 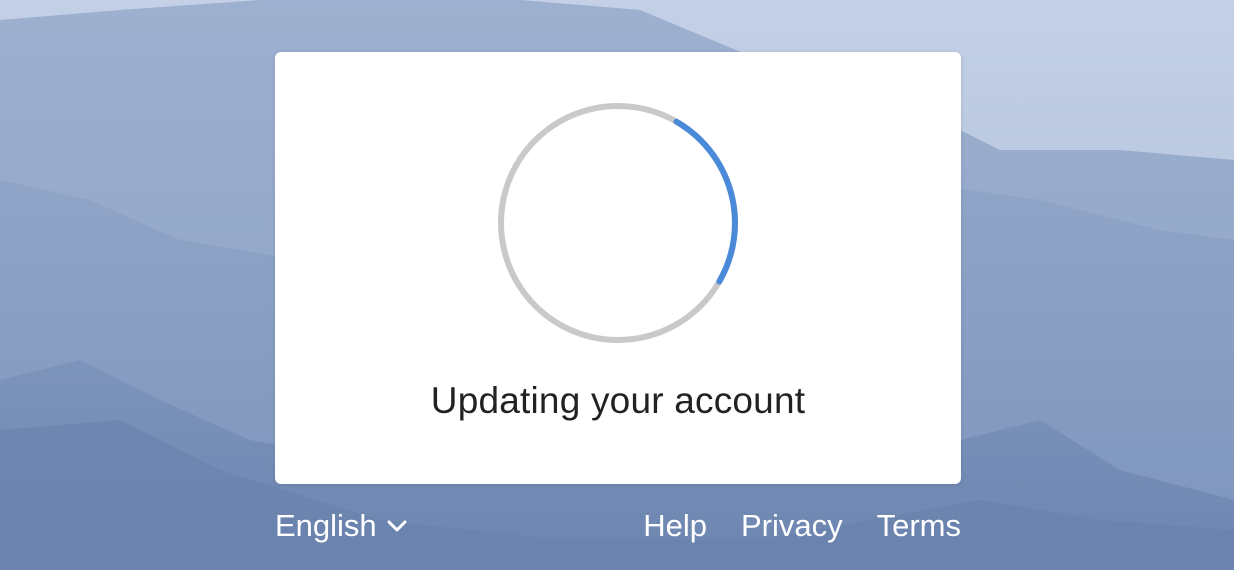 What do you see at coordinates (326, 525) in the screenshot?
I see `language-label: English` at bounding box center [326, 525].